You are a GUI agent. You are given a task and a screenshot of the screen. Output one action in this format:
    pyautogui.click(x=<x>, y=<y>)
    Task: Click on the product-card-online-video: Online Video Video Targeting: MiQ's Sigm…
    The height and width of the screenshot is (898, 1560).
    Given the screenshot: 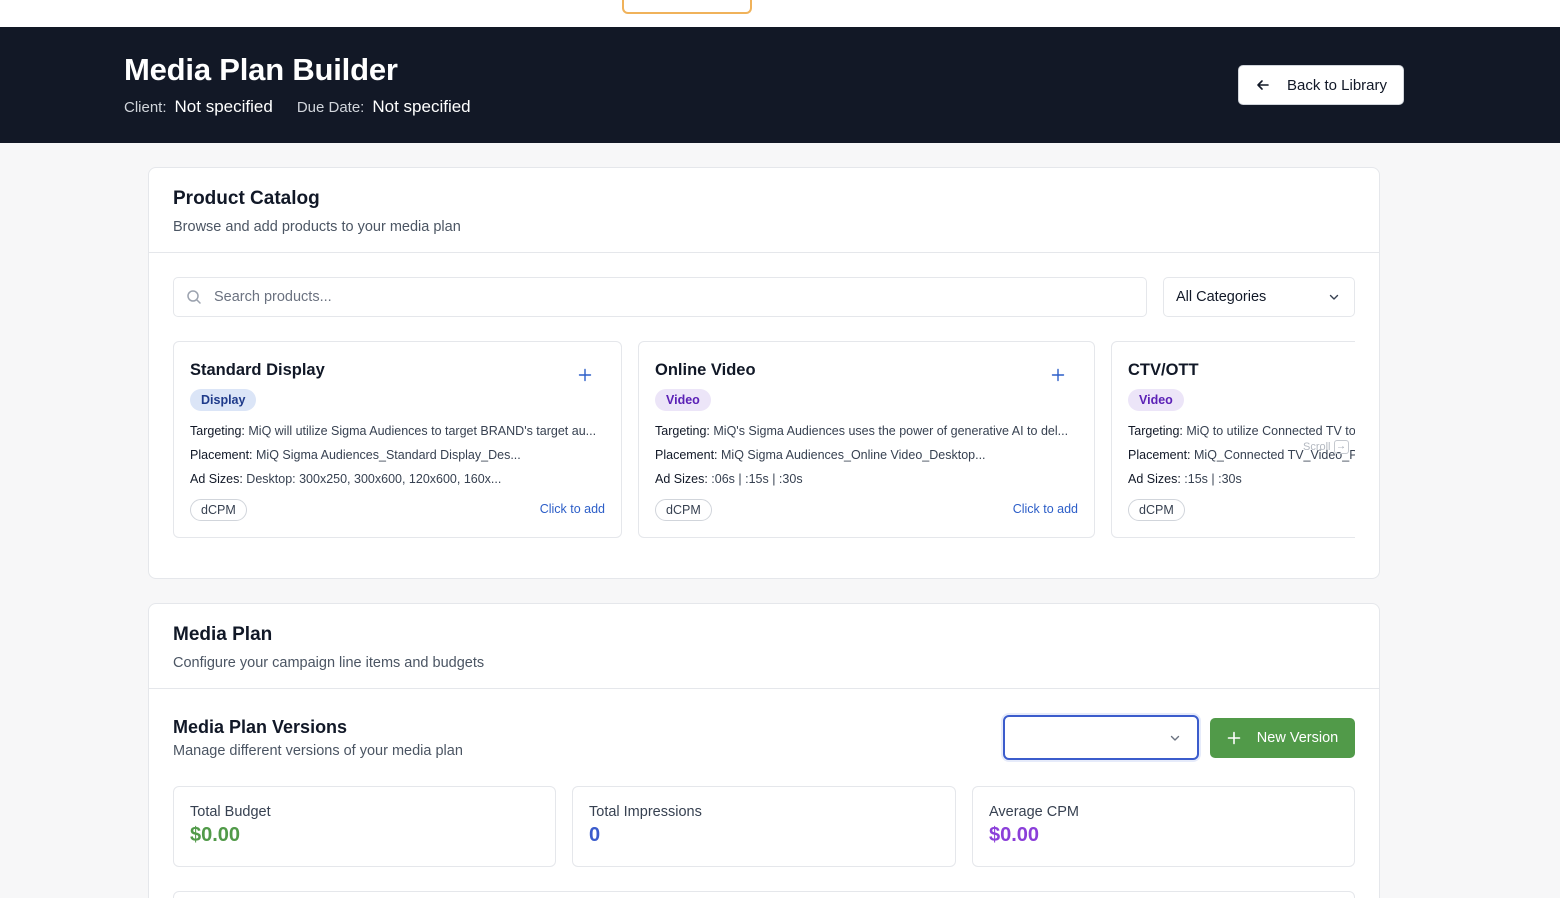 What is the action you would take?
    pyautogui.click(x=866, y=439)
    